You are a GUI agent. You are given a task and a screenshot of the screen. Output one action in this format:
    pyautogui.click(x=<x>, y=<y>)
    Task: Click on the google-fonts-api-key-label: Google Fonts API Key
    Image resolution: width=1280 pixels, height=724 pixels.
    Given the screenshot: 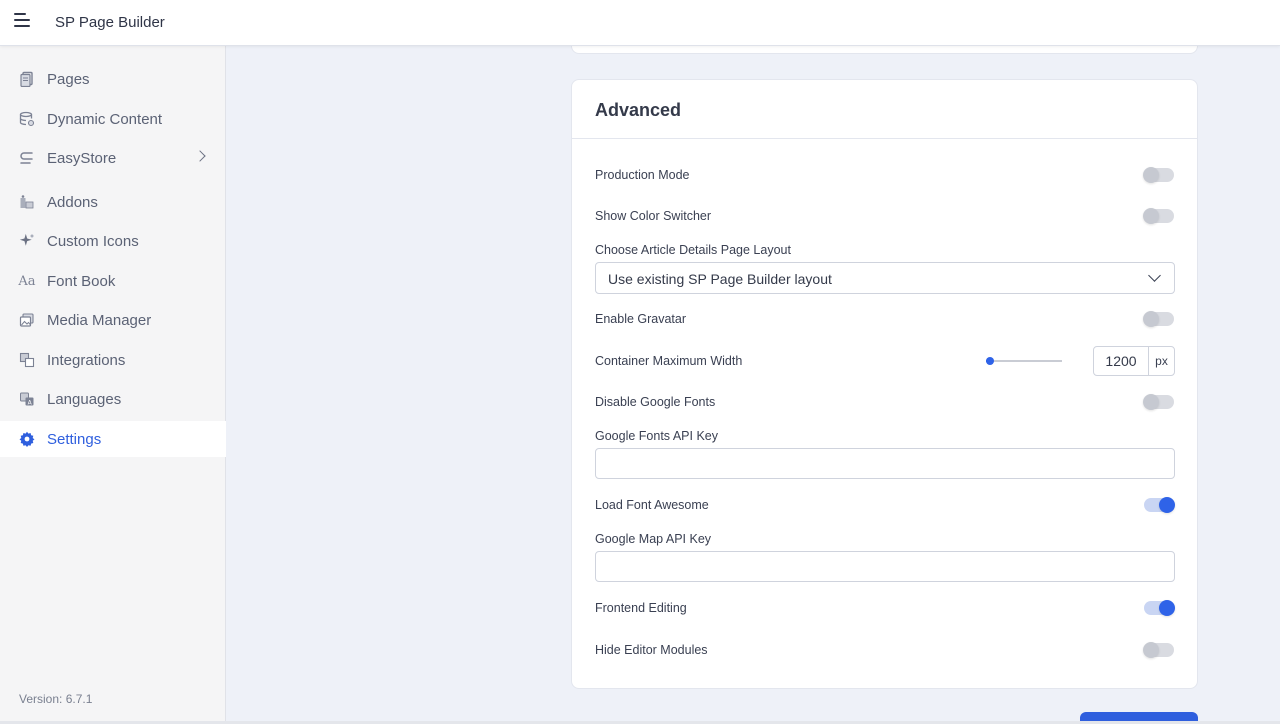 What is the action you would take?
    pyautogui.click(x=656, y=436)
    